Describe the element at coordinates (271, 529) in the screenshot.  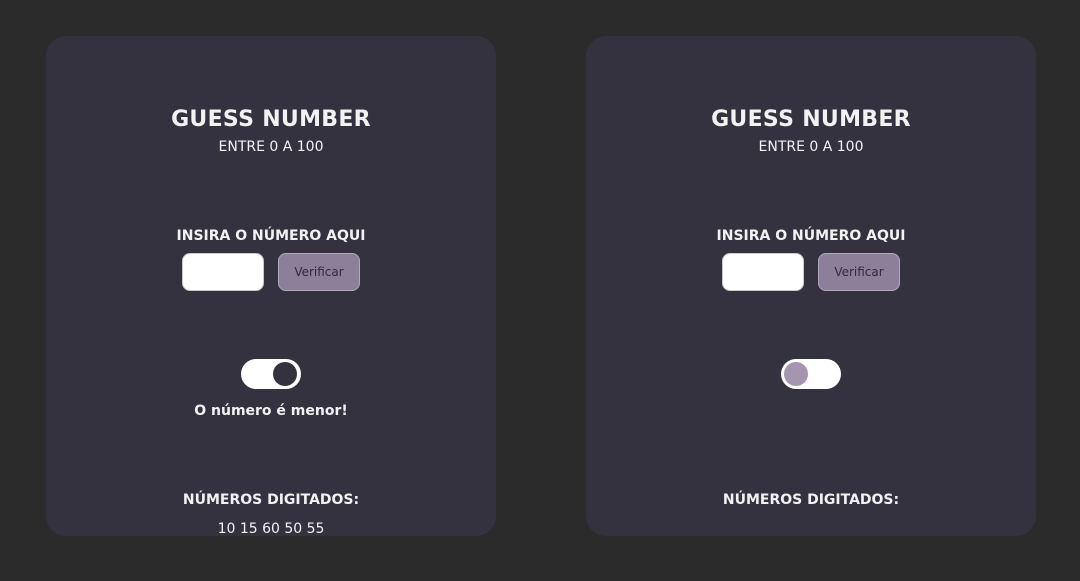
I see `history-values: 10 15 60 50 55` at that location.